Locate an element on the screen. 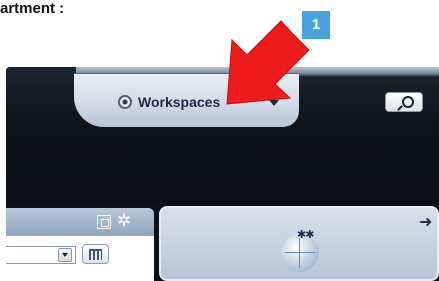  callout-arrow-shape is located at coordinates (268, 62).